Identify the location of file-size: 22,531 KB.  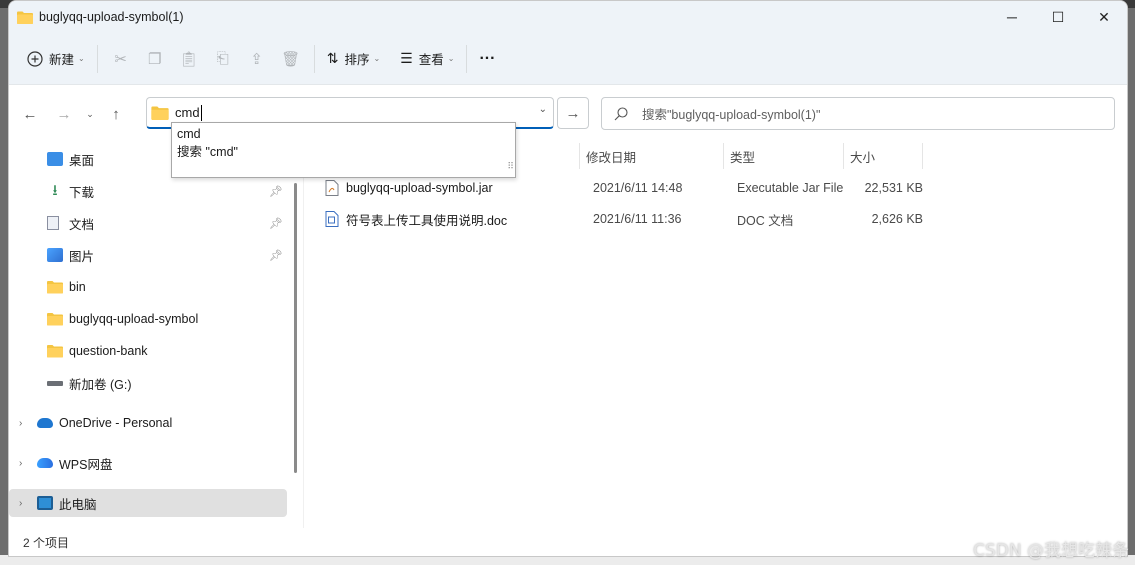
(893, 188).